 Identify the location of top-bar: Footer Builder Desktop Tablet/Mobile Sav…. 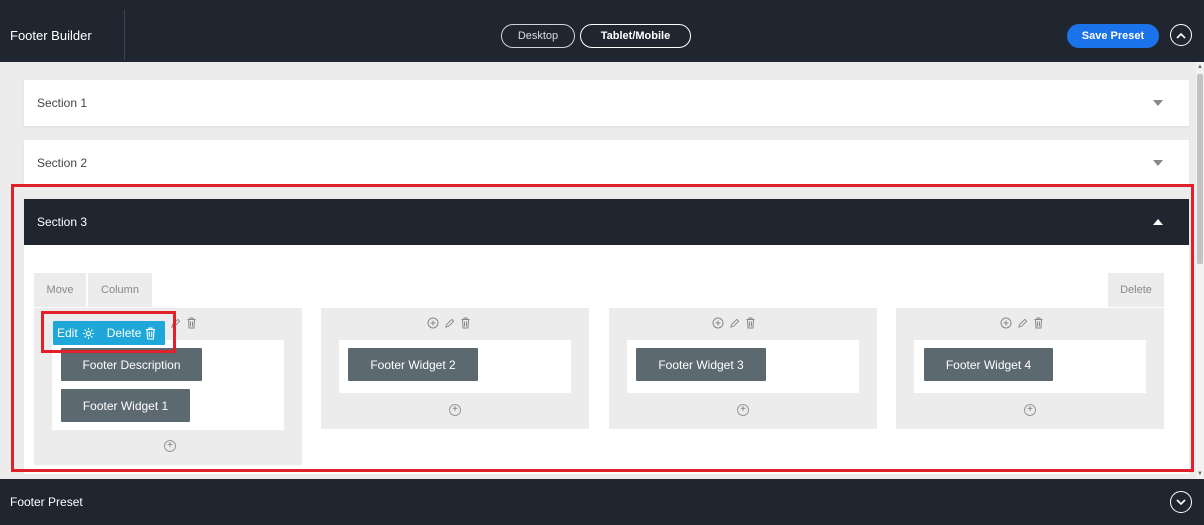
(602, 31).